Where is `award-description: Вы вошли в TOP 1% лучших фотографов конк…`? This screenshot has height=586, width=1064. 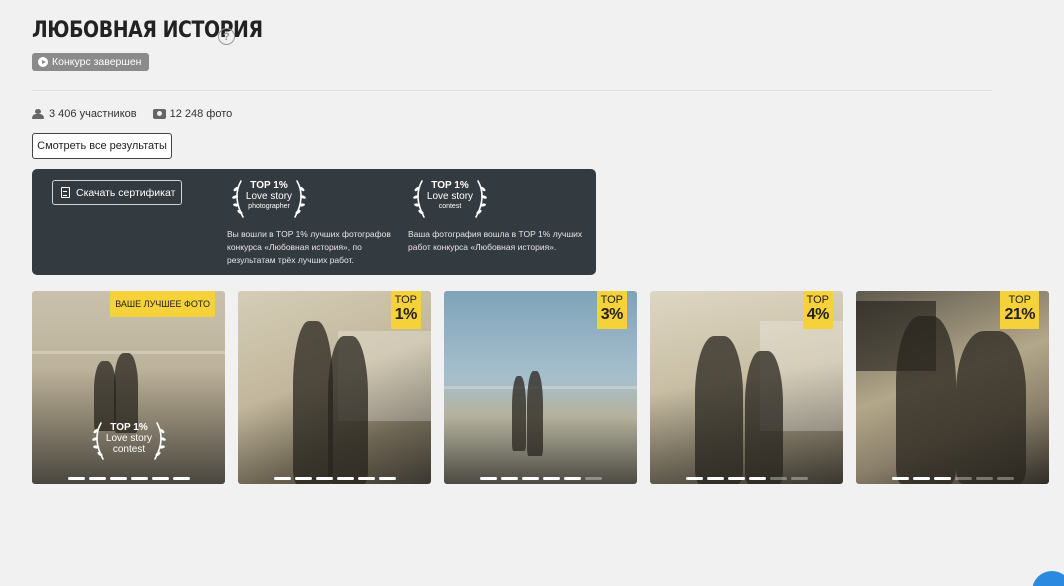 award-description: Вы вошли в TOP 1% лучших фотографов конк… is located at coordinates (309, 247).